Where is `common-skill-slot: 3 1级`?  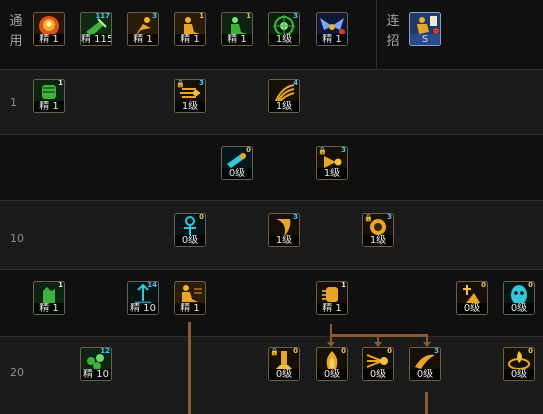
common-skill-slot: 3 1级 is located at coordinates (284, 29).